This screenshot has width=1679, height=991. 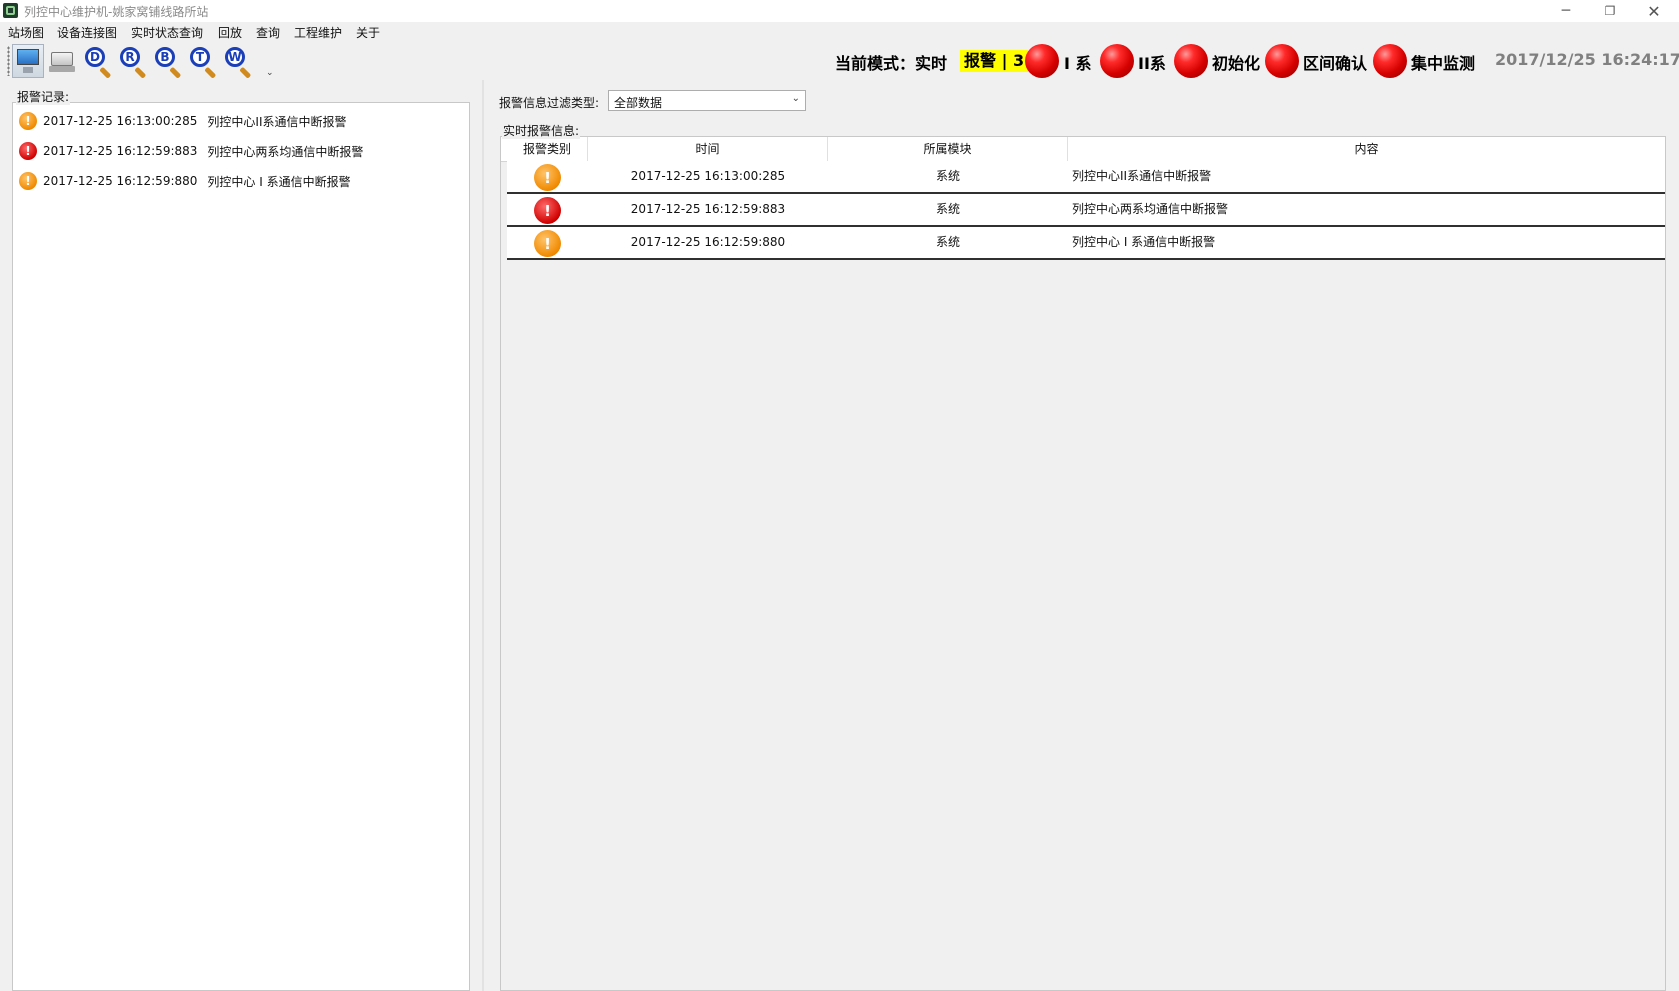 I want to click on record-content: 列控中心两系均通信中断报警, so click(x=285, y=151).